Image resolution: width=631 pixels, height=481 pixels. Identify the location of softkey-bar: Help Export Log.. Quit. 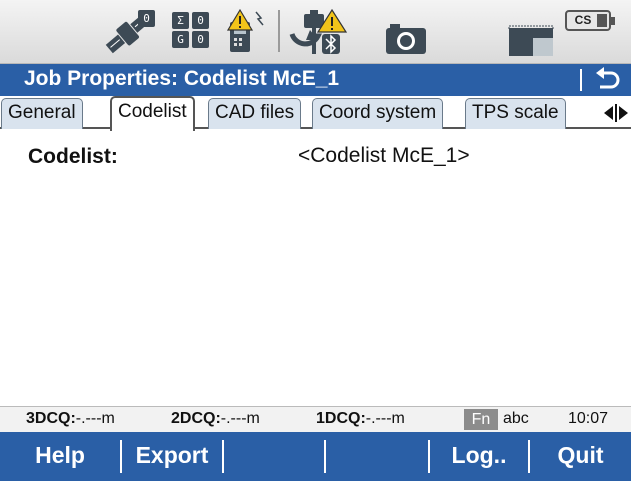
(315, 456).